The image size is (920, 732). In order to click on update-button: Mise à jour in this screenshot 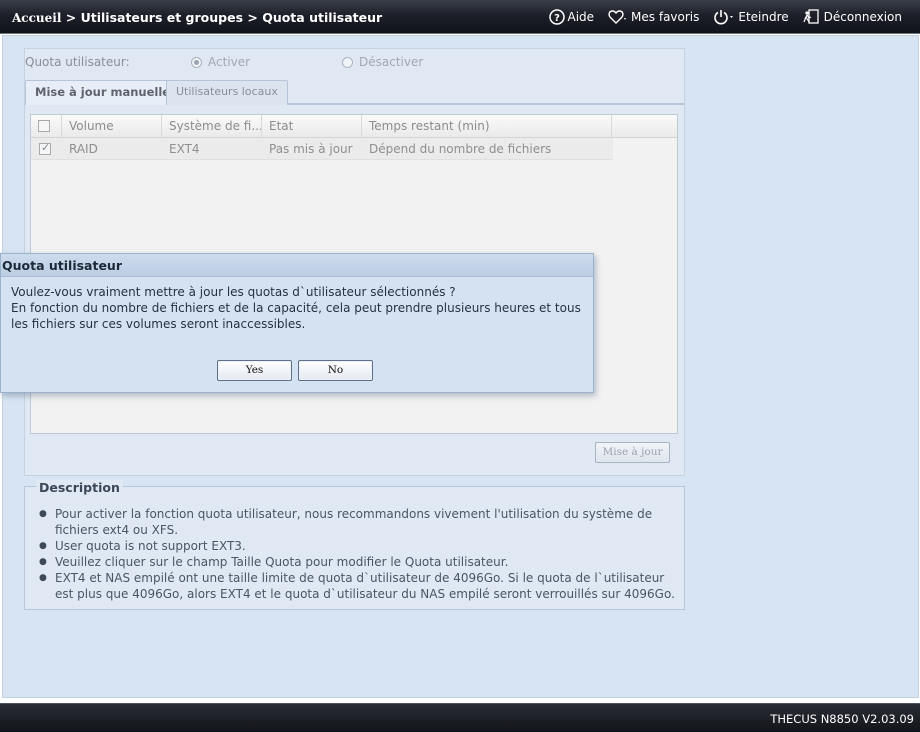, I will do `click(632, 452)`.